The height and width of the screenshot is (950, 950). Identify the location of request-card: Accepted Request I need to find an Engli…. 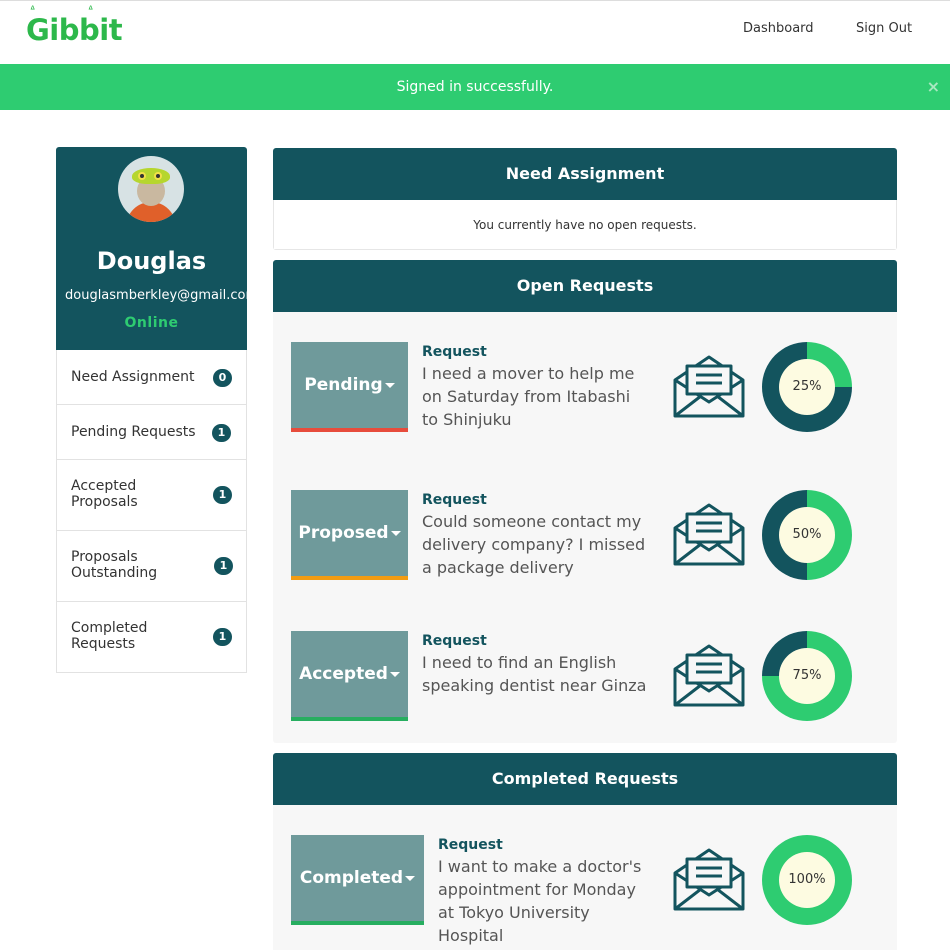
(586, 676).